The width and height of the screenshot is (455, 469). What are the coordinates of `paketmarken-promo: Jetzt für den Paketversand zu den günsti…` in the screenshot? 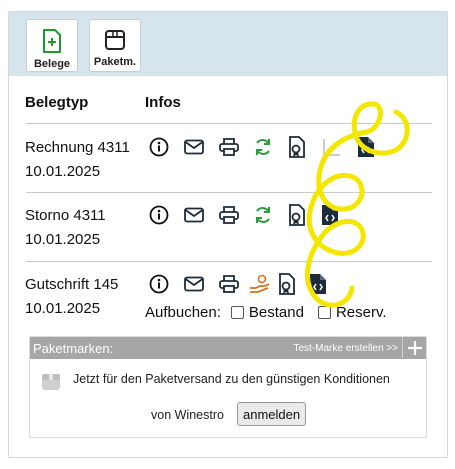 It's located at (231, 379).